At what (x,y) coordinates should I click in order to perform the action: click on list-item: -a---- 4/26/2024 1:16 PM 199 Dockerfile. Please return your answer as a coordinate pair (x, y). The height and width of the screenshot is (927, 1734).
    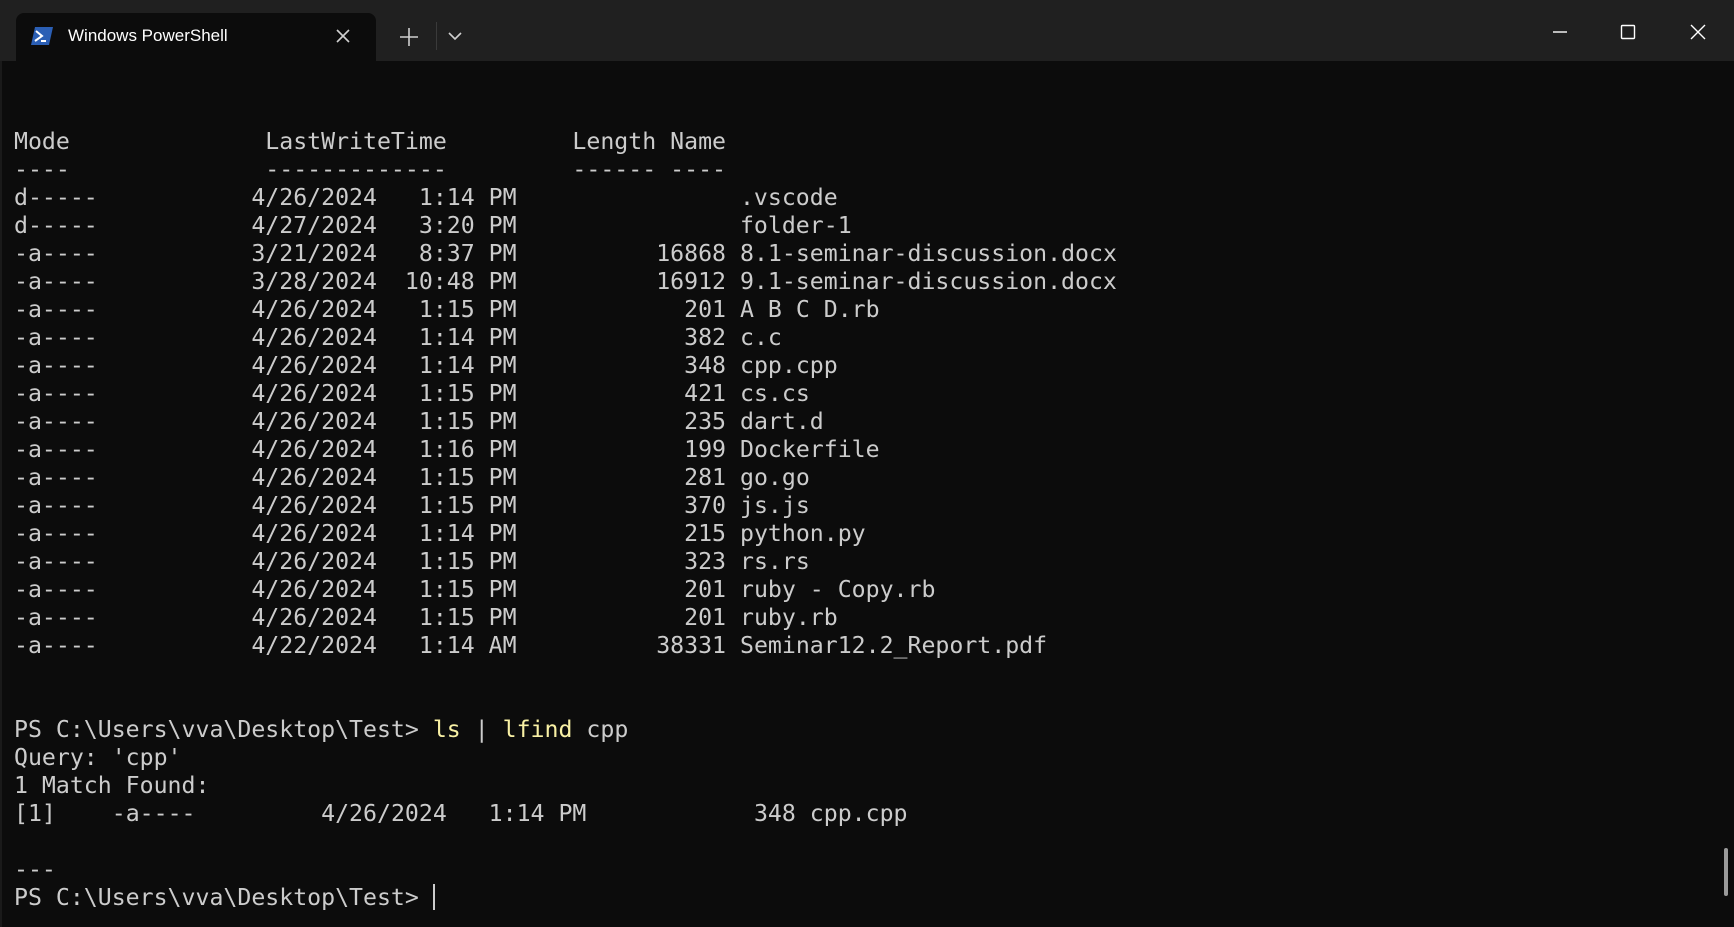
    Looking at the image, I should click on (565, 450).